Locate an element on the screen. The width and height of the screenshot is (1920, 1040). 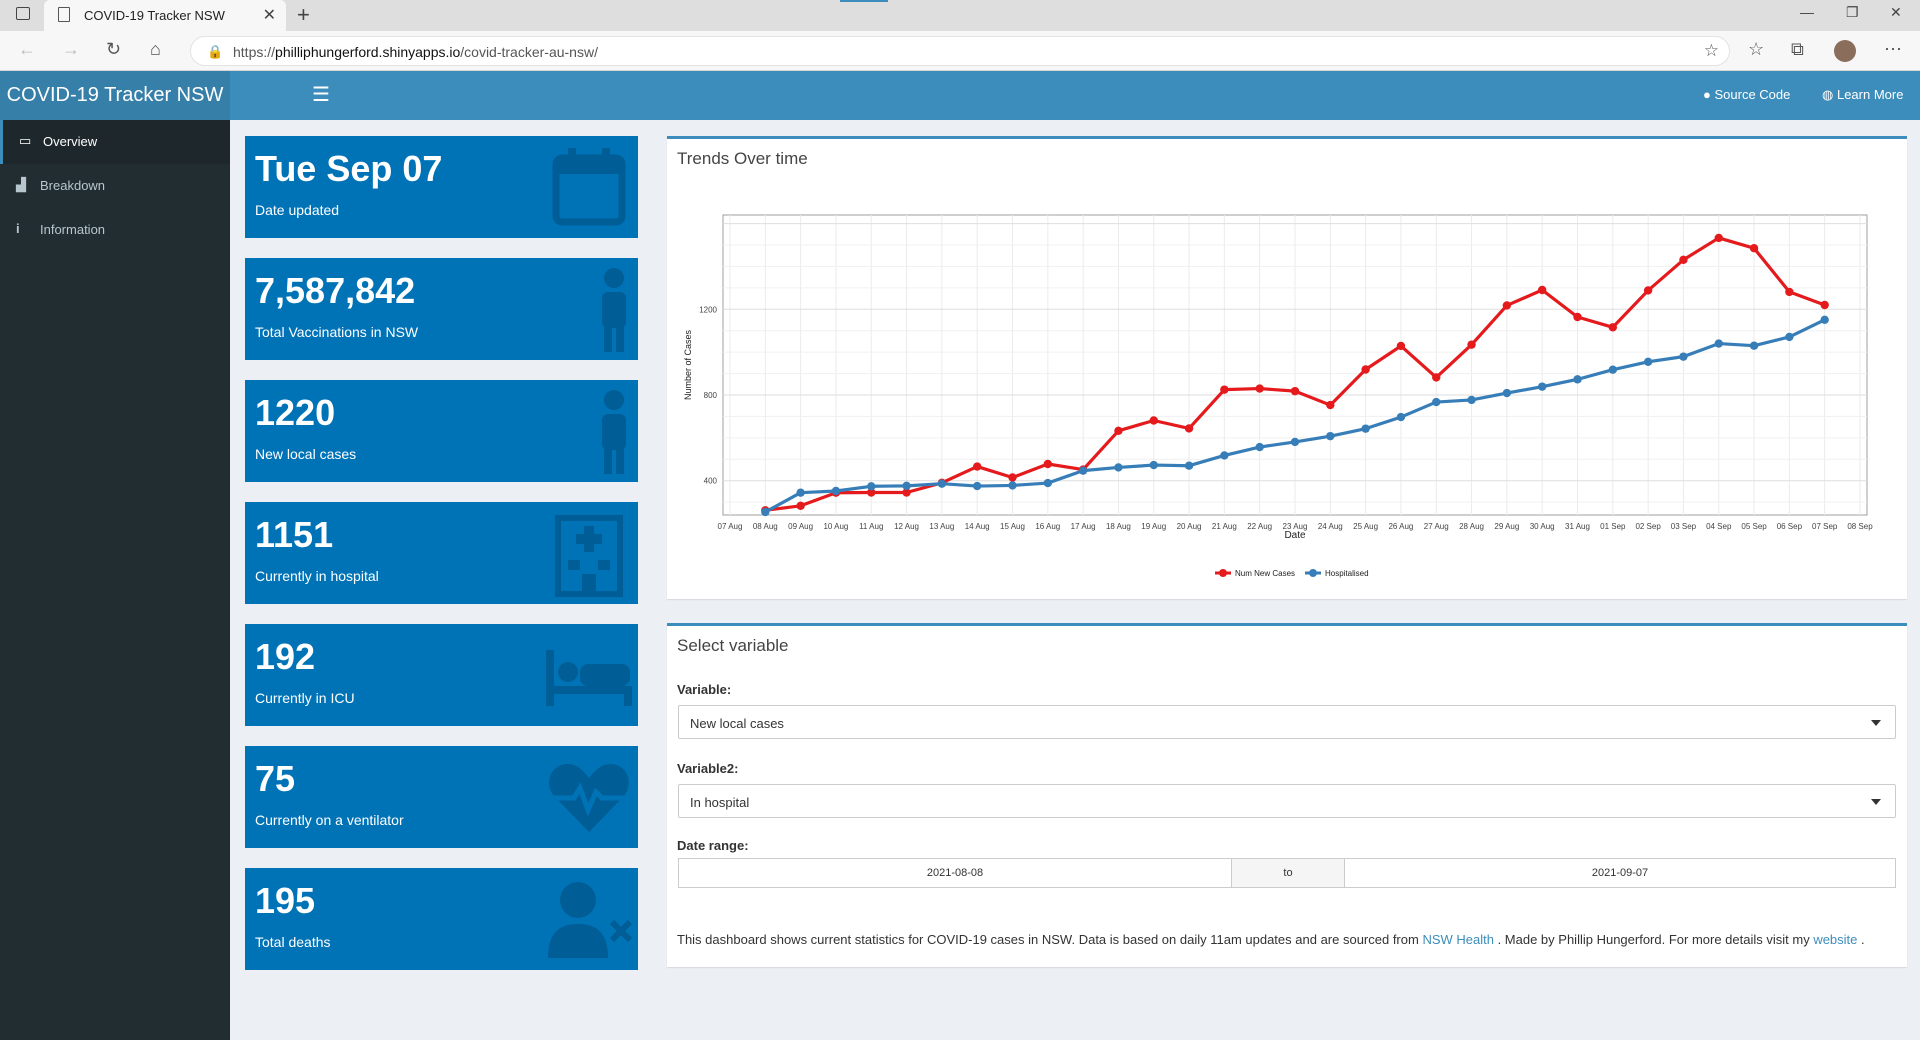
y-tick-label: 1200 is located at coordinates (708, 309).